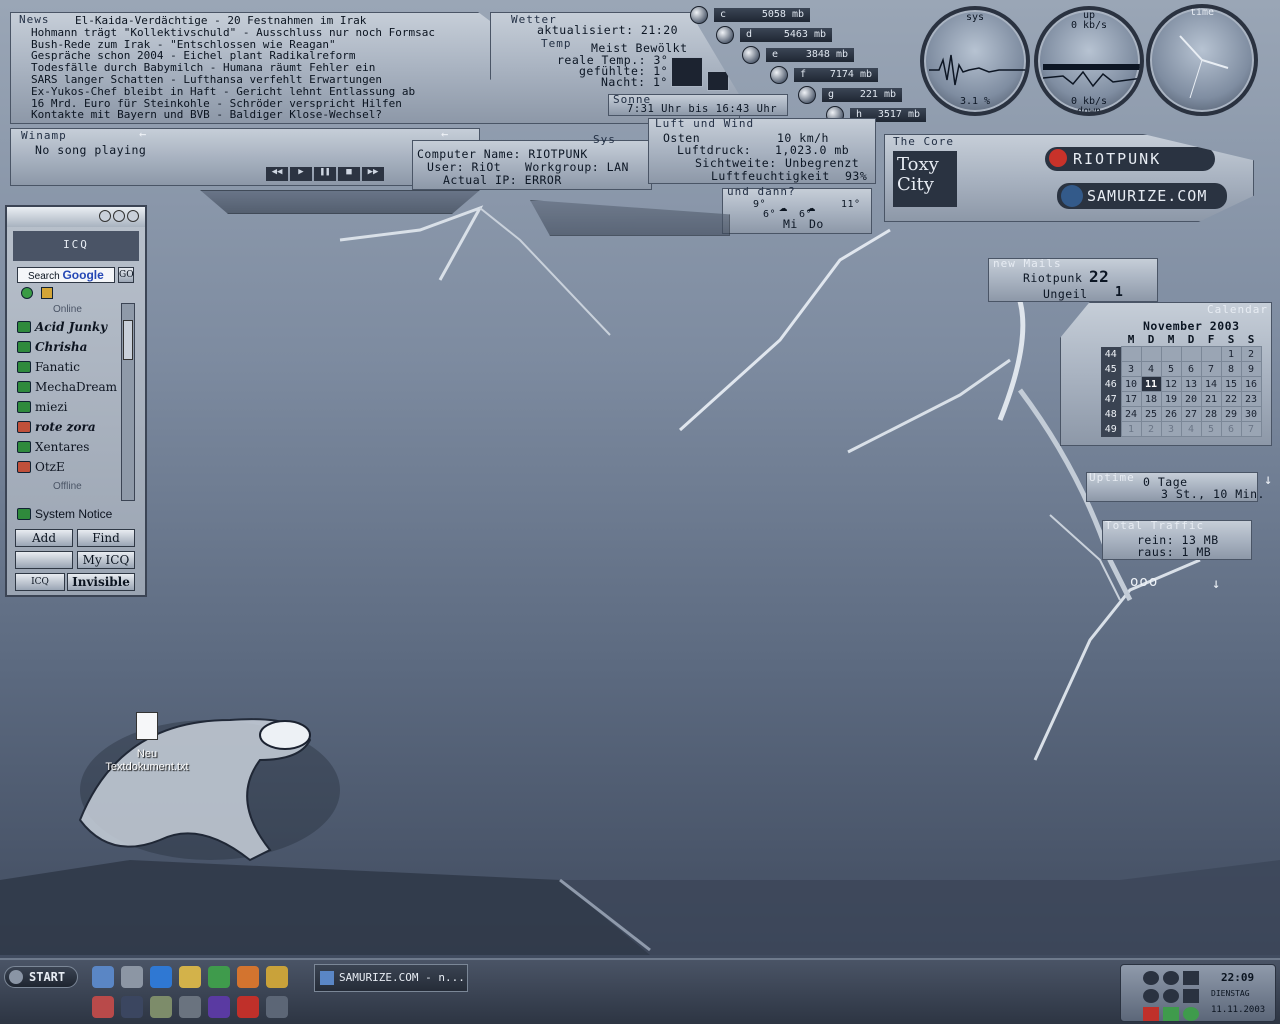 This screenshot has height=1024, width=1280. What do you see at coordinates (774, 35) in the screenshot?
I see `drive-row: d 5463 mb` at bounding box center [774, 35].